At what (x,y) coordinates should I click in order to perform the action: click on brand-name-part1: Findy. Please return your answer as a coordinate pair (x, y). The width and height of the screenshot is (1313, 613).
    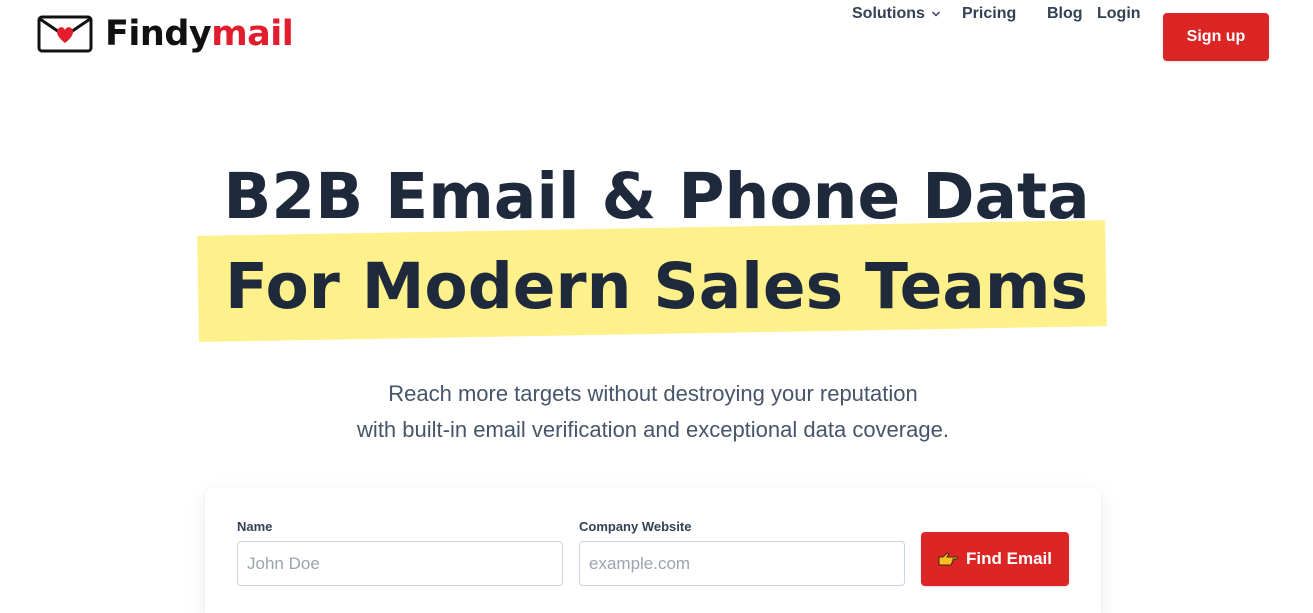
    Looking at the image, I should click on (158, 34).